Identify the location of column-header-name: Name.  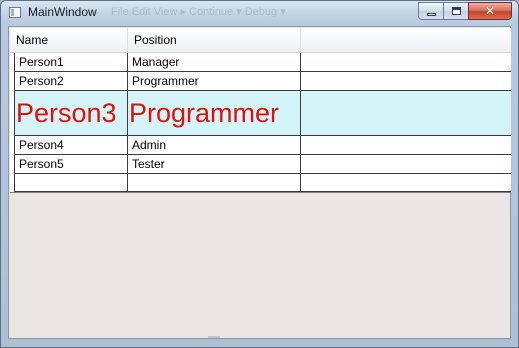
(69, 40).